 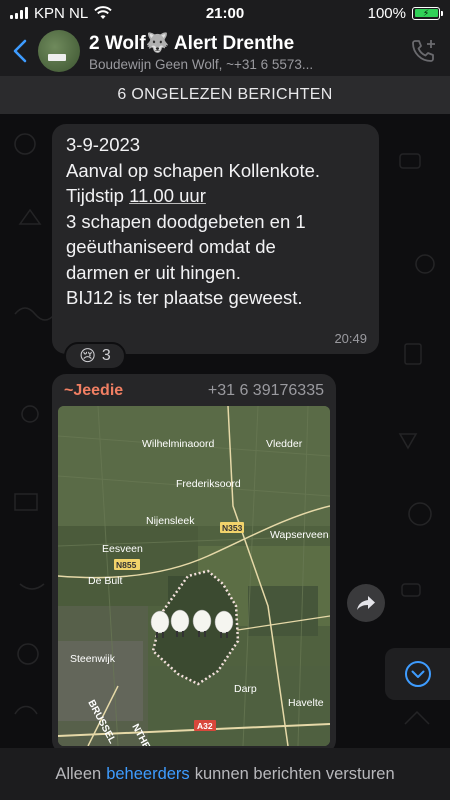 What do you see at coordinates (105, 581) in the screenshot?
I see `map-label-de-bult: De Bult` at bounding box center [105, 581].